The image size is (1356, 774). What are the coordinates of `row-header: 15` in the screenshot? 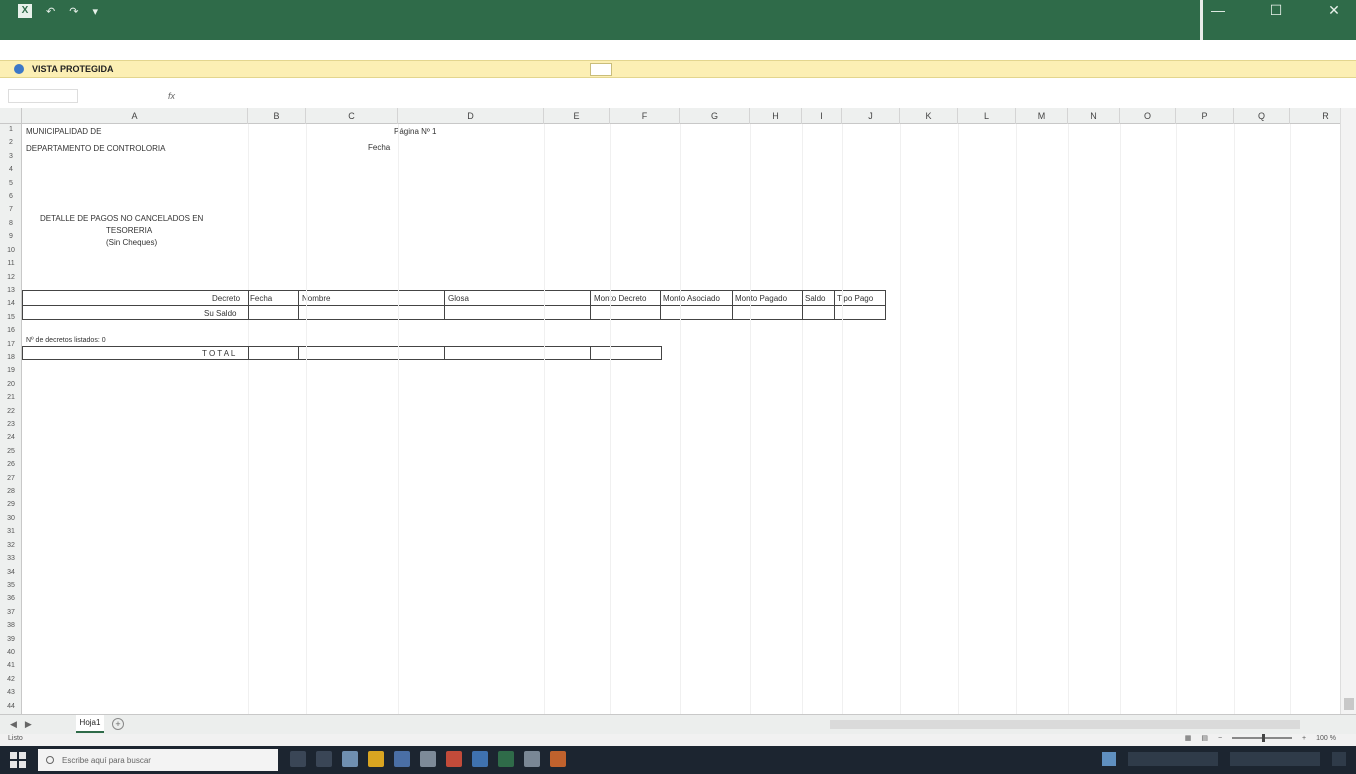 It's located at (11, 317).